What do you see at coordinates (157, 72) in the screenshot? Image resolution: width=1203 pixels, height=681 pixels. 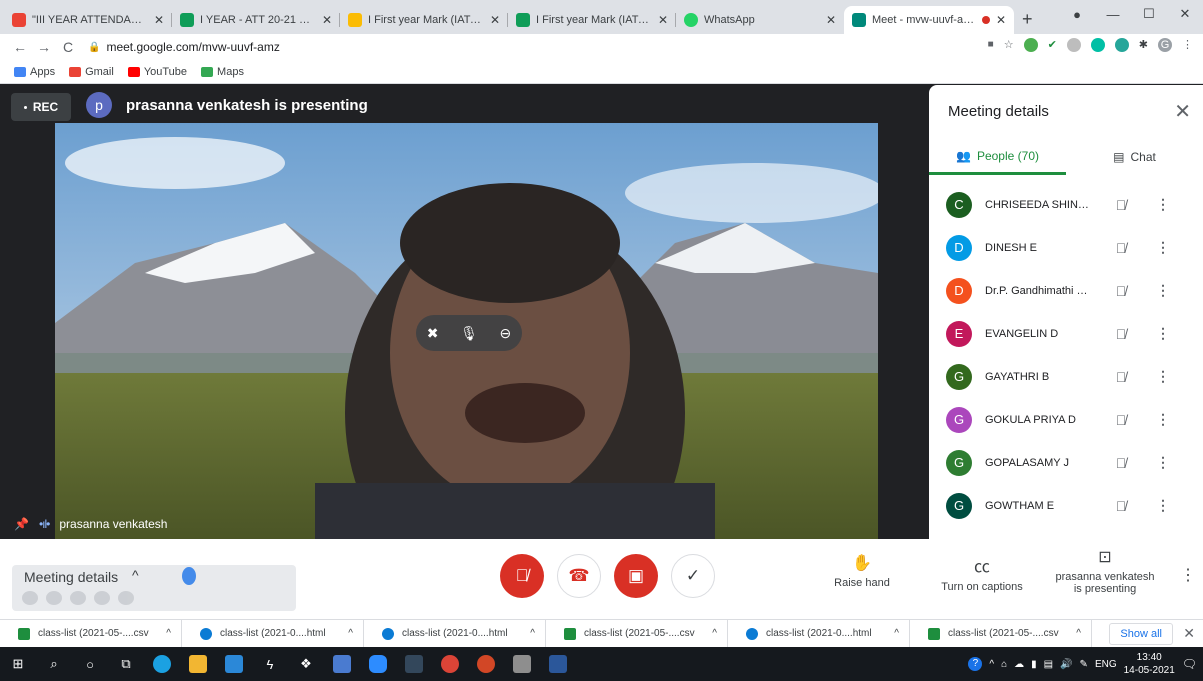 I see `bookmark-youtube: YouTube` at bounding box center [157, 72].